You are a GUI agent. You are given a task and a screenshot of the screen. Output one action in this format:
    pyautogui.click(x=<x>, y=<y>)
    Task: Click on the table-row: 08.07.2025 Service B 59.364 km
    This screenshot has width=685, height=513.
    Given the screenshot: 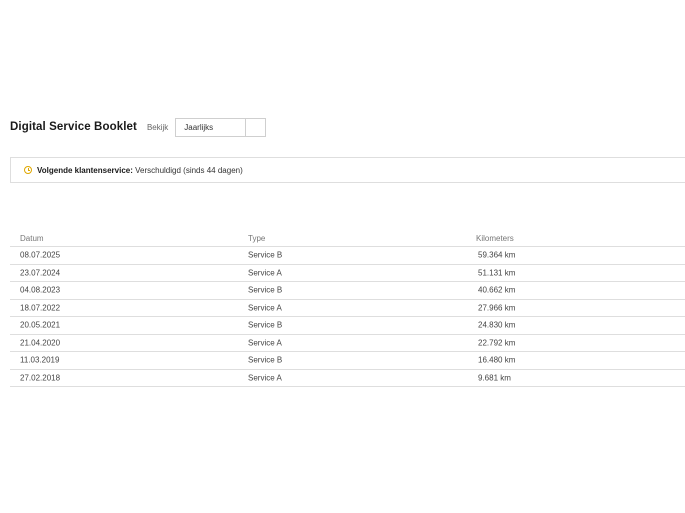 What is the action you would take?
    pyautogui.click(x=347, y=256)
    